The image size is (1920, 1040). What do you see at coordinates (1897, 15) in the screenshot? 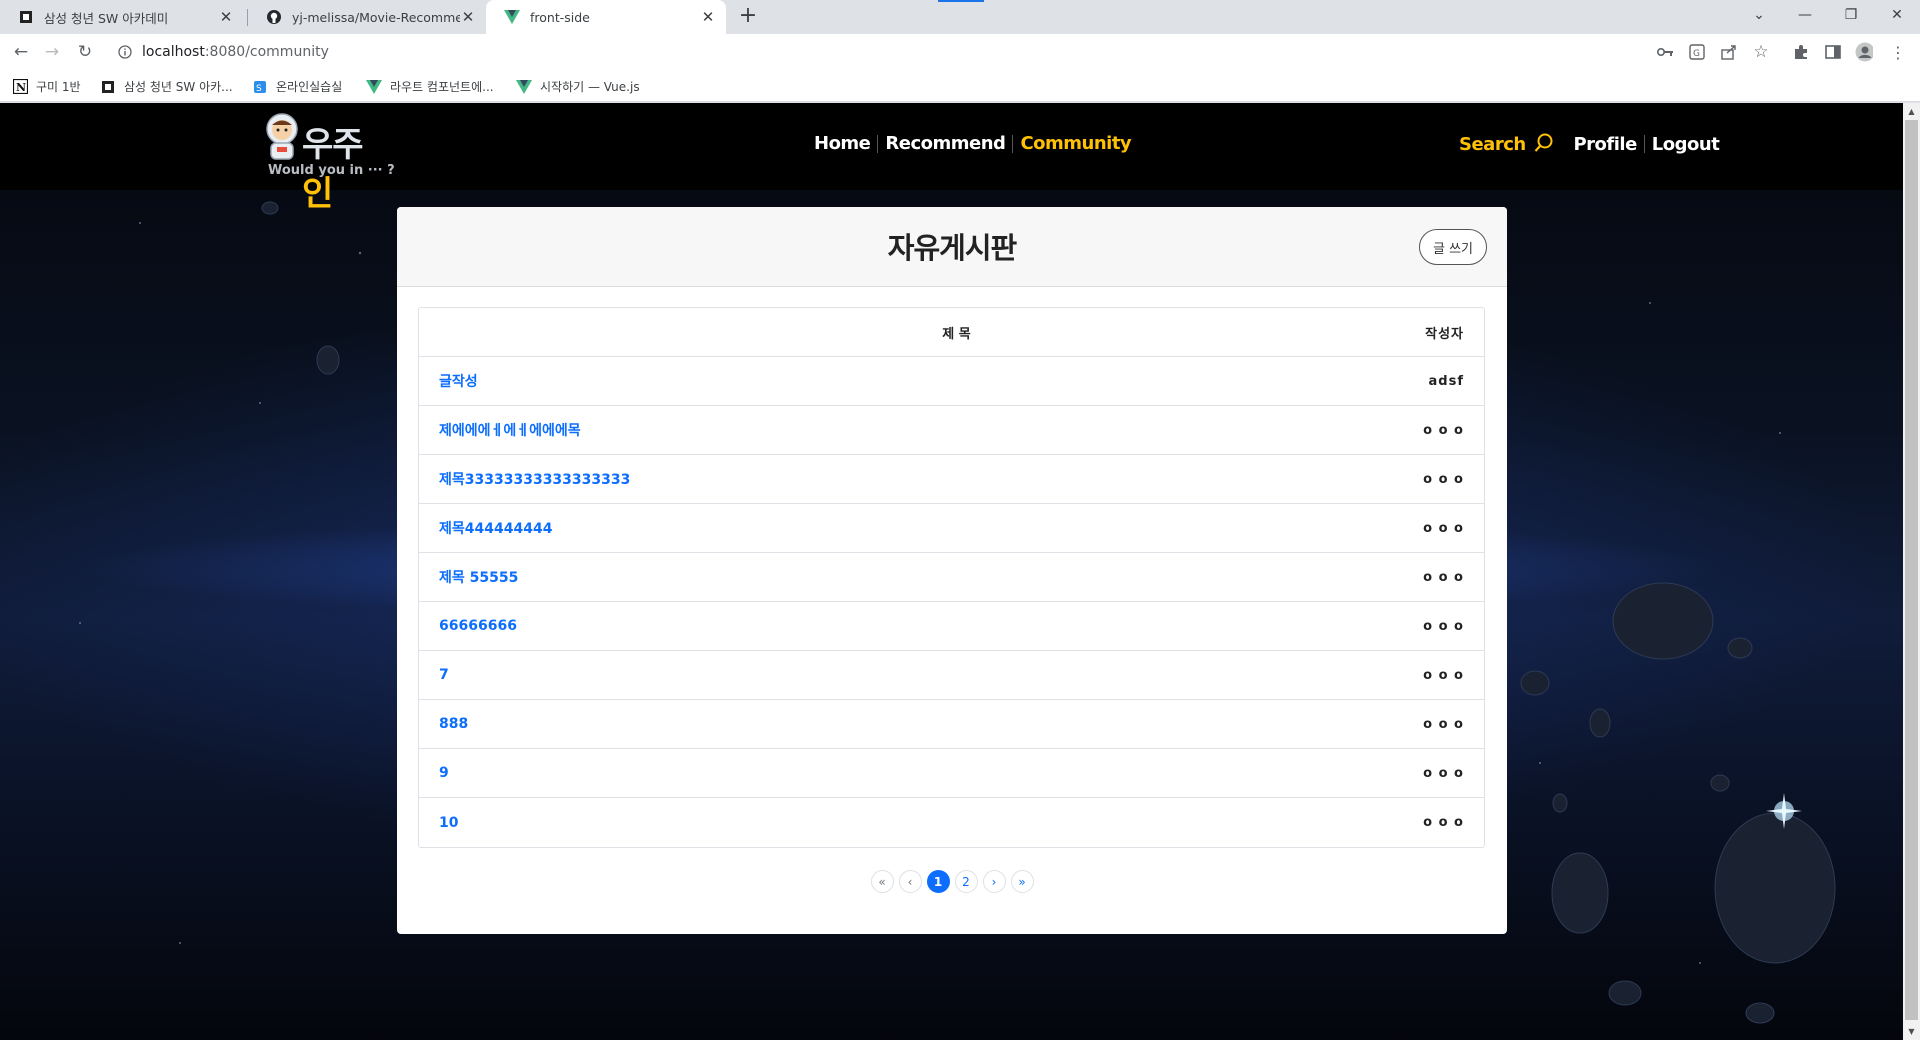
I see `close-window-button: ✕` at bounding box center [1897, 15].